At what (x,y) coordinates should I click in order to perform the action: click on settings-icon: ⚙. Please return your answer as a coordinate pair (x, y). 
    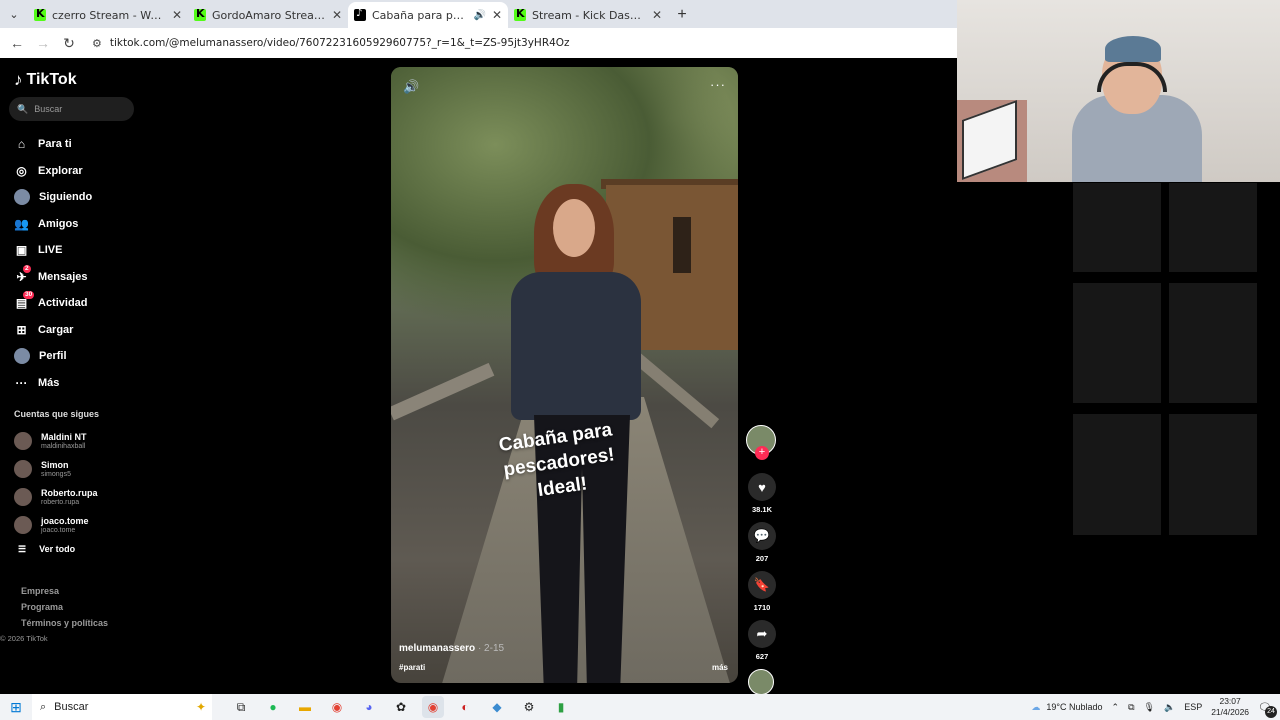
    Looking at the image, I should click on (529, 707).